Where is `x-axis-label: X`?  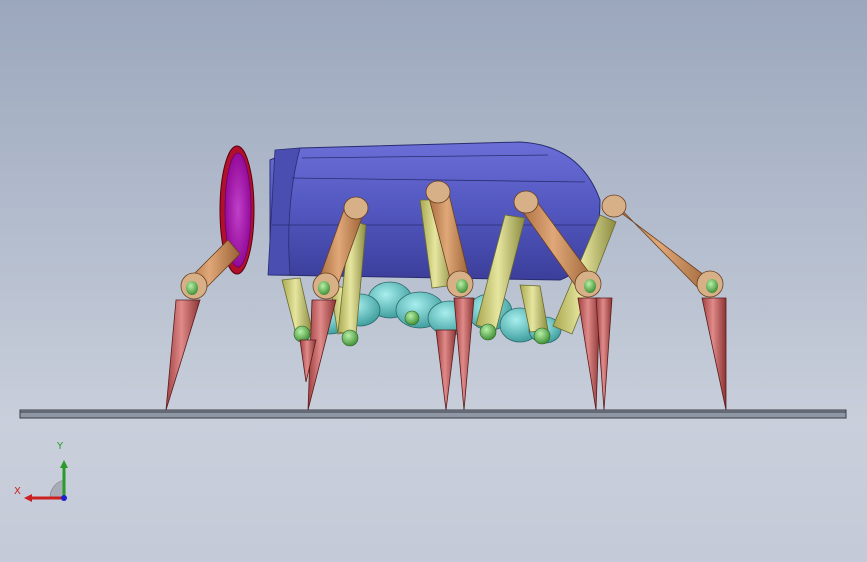
x-axis-label: X is located at coordinates (17, 491).